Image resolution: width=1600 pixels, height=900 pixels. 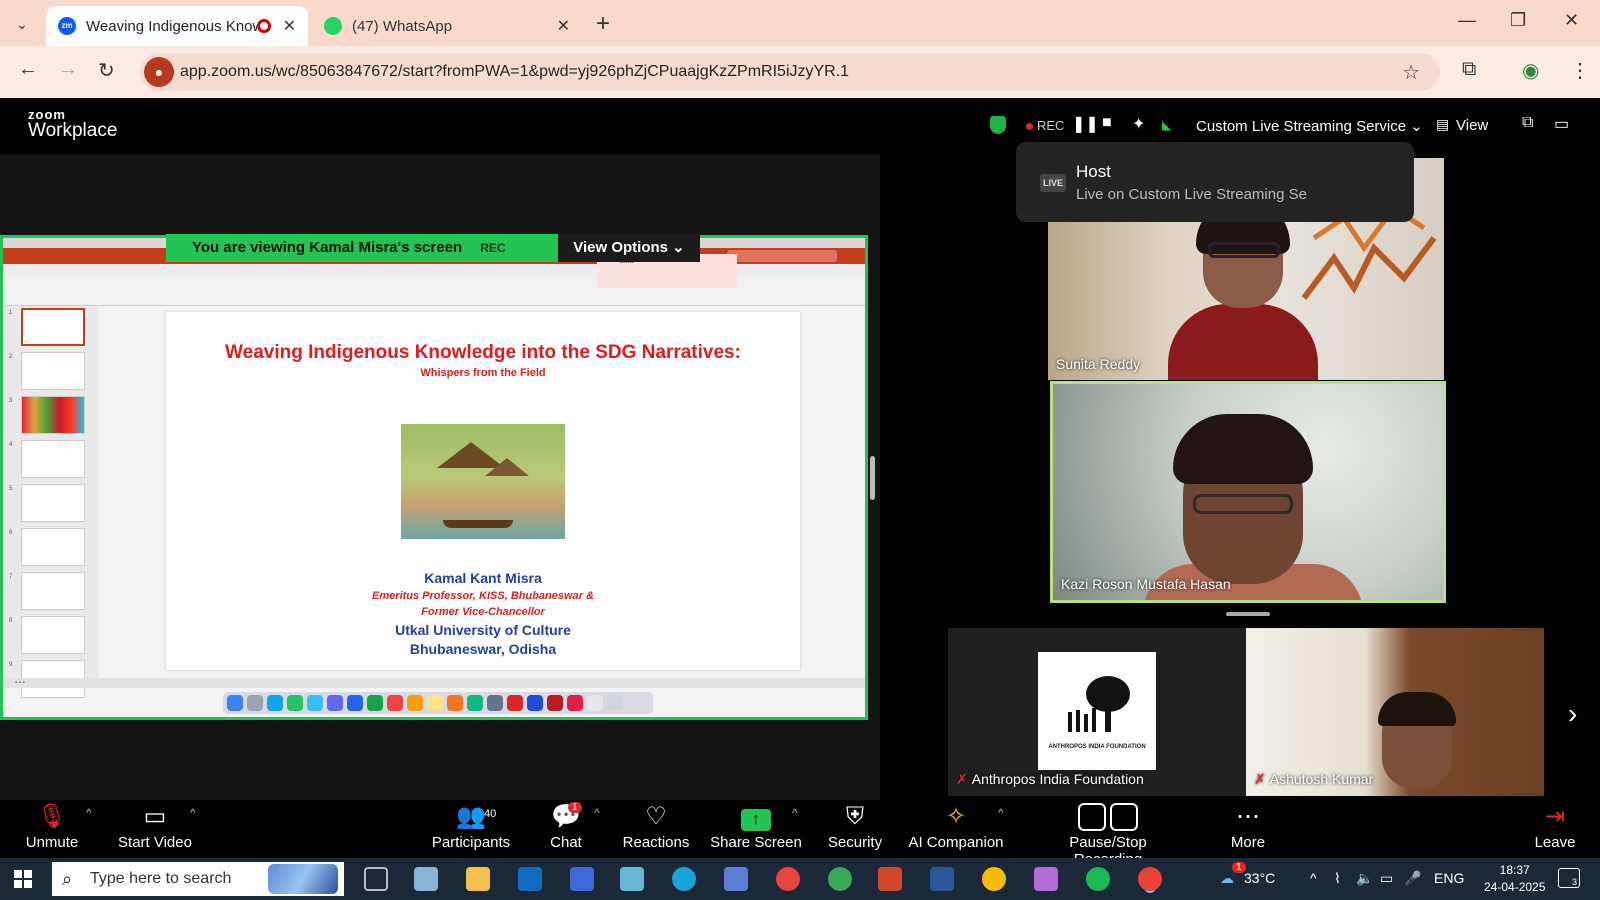 I want to click on pause-recording-icon: ❚❚, so click(x=1085, y=124).